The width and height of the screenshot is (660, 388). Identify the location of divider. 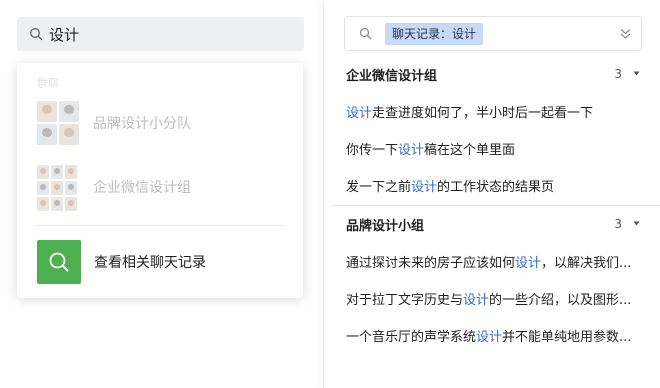
(160, 225).